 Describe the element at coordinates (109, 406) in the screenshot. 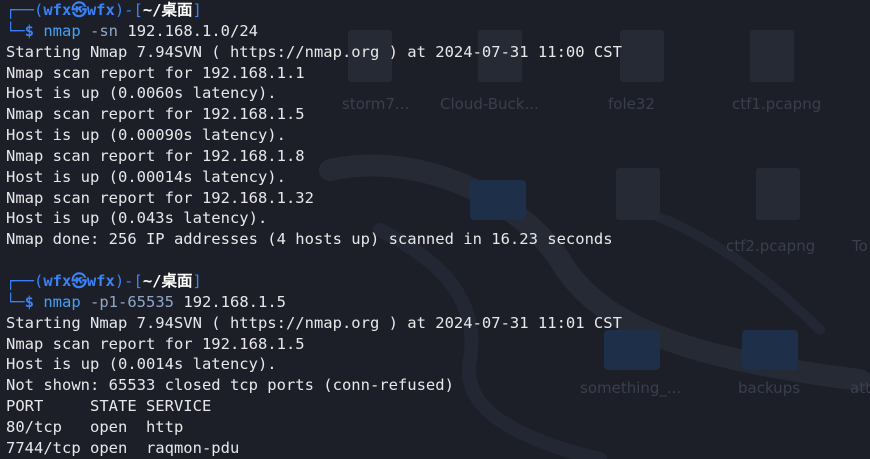

I see `port-table-header: PORT STATE SERVICE` at that location.